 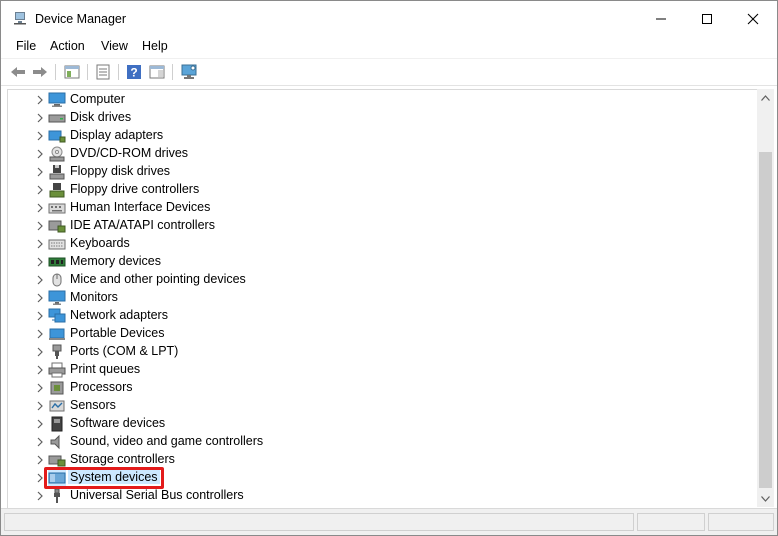 What do you see at coordinates (114, 46) in the screenshot?
I see `menu-view: View` at bounding box center [114, 46].